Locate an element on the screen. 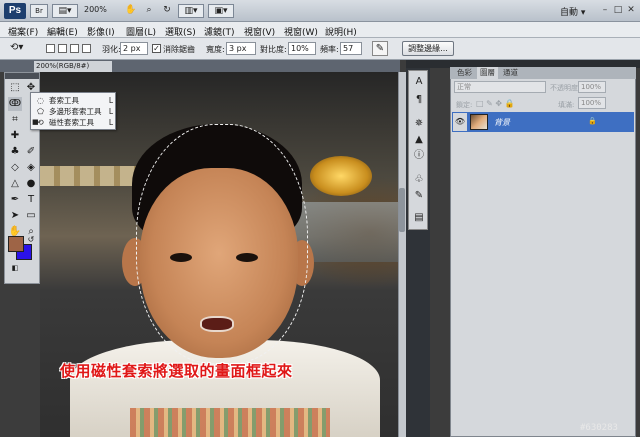  marching-ants-selection is located at coordinates (222, 244).